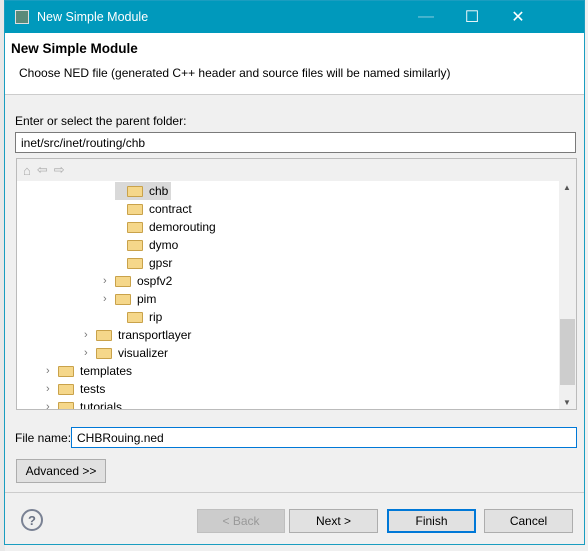 Image resolution: width=588 pixels, height=551 pixels. I want to click on tree-item: › transportlayer, so click(137, 335).